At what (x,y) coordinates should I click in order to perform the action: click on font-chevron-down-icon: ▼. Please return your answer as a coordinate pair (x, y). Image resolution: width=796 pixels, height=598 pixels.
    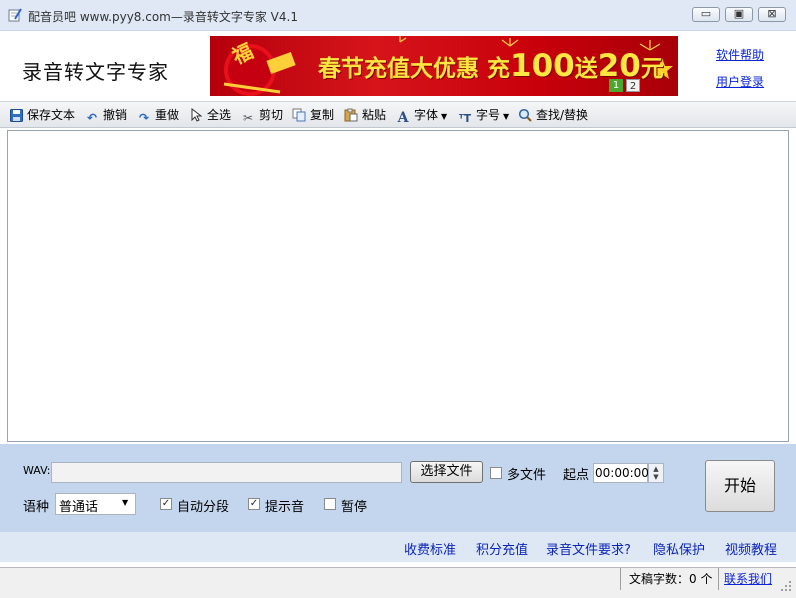
    Looking at the image, I should click on (444, 116).